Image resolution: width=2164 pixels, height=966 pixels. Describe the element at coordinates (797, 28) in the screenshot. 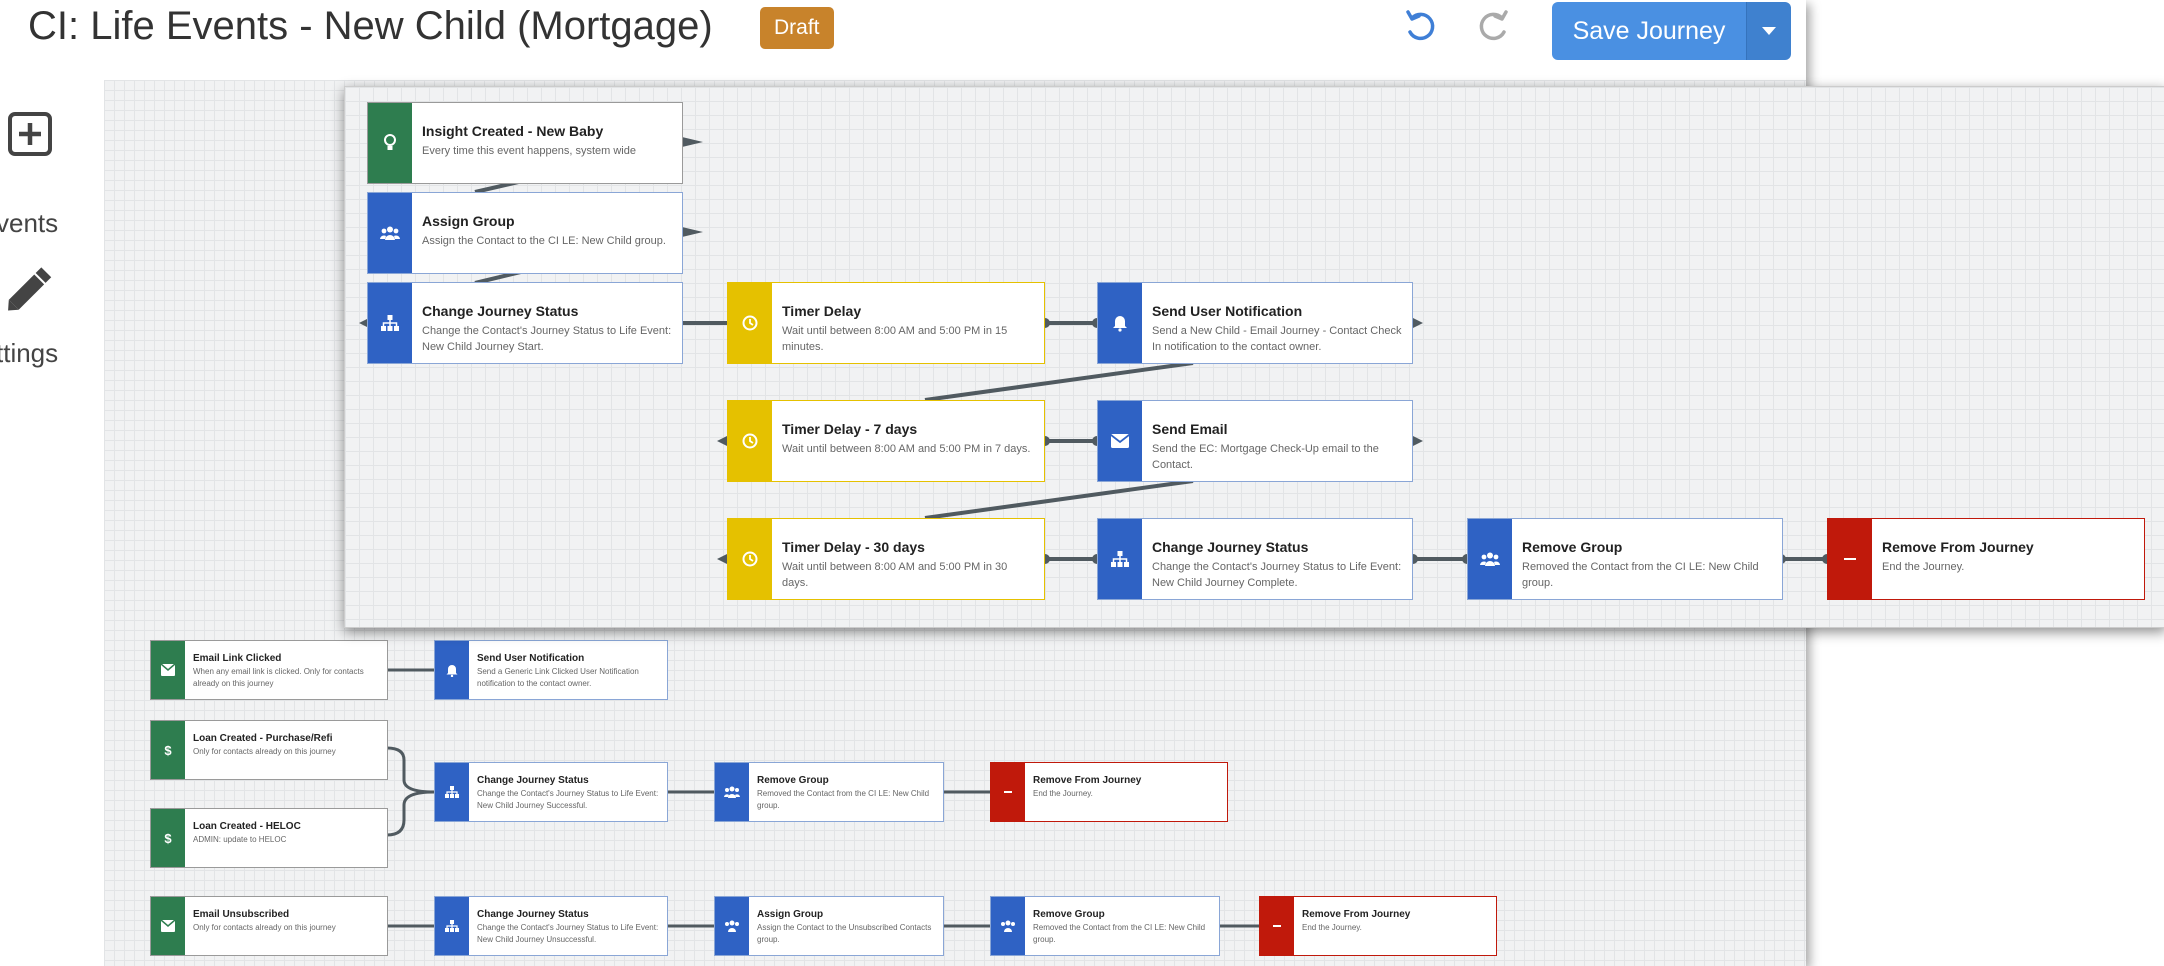

I see `draft-status-badge: Draft` at that location.